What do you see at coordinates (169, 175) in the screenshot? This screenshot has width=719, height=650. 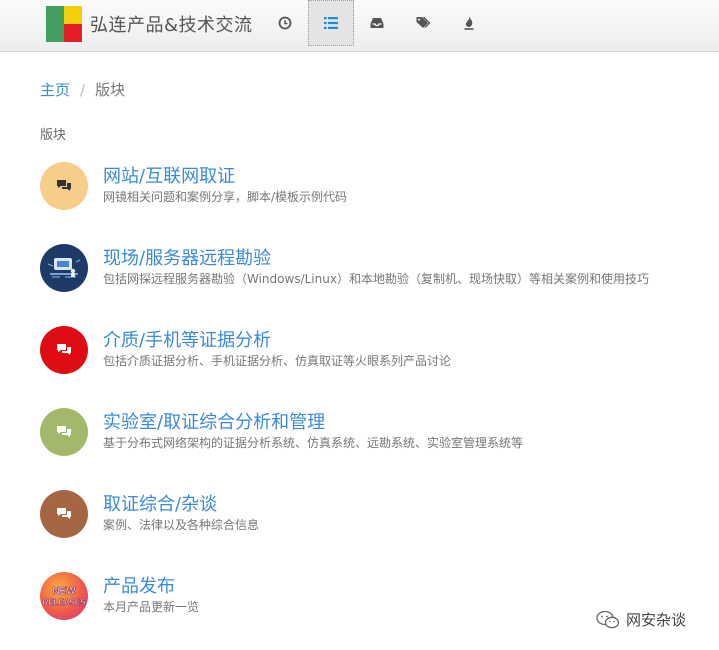 I see `category-title-link: 网站/互联网取证` at bounding box center [169, 175].